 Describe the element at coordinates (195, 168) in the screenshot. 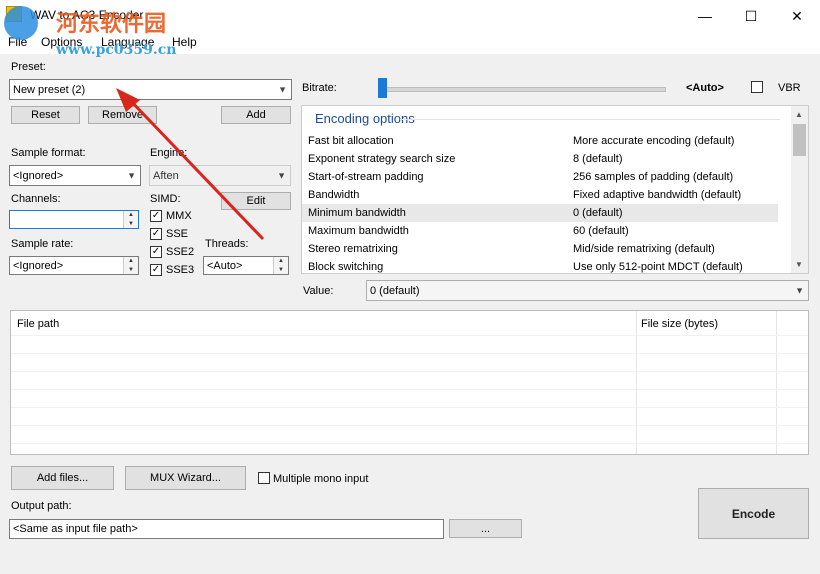

I see `arrow-shaft` at that location.